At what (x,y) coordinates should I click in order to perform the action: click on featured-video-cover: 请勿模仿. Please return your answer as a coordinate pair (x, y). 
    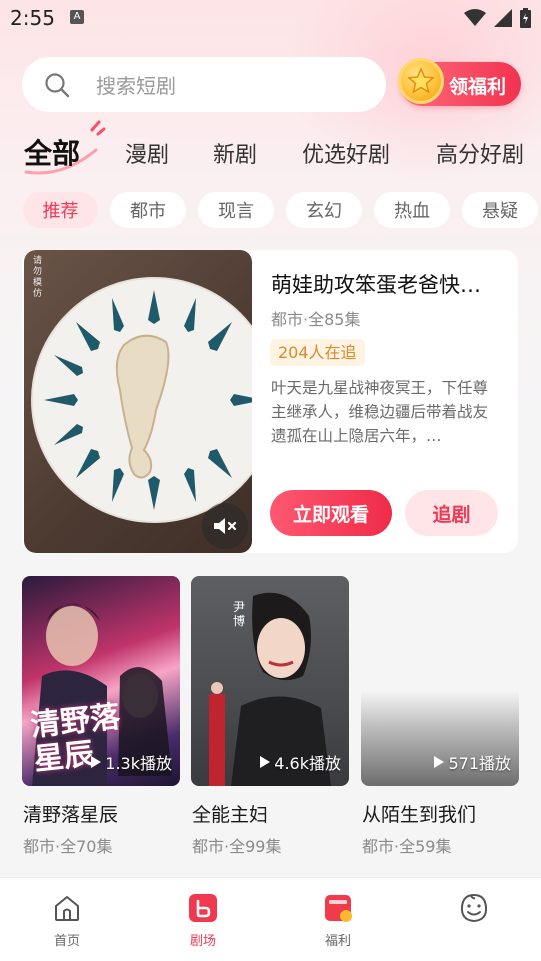
    Looking at the image, I should click on (138, 401).